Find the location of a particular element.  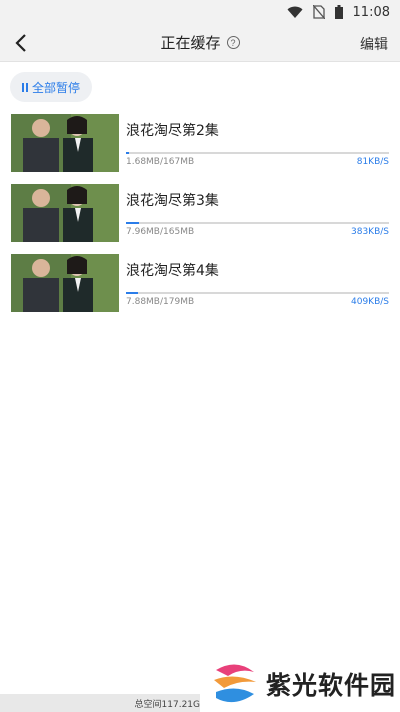

episode-title: 浪花淘尽第2集 is located at coordinates (172, 131).